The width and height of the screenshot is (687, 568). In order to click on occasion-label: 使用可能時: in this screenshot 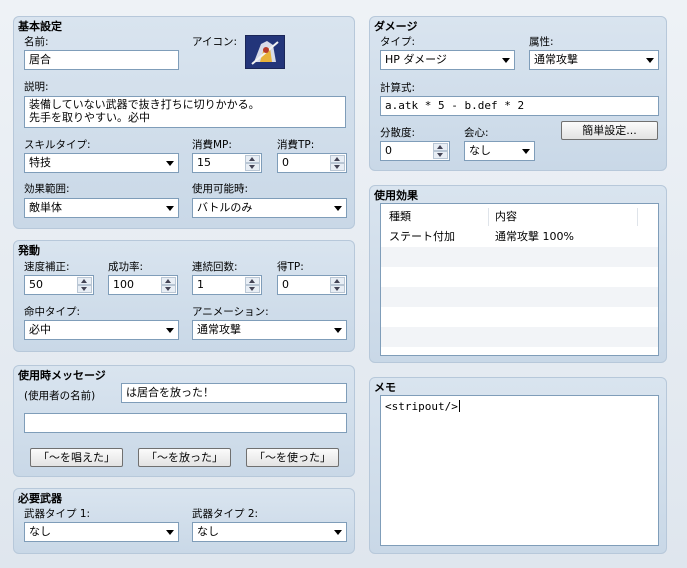, I will do `click(220, 189)`.